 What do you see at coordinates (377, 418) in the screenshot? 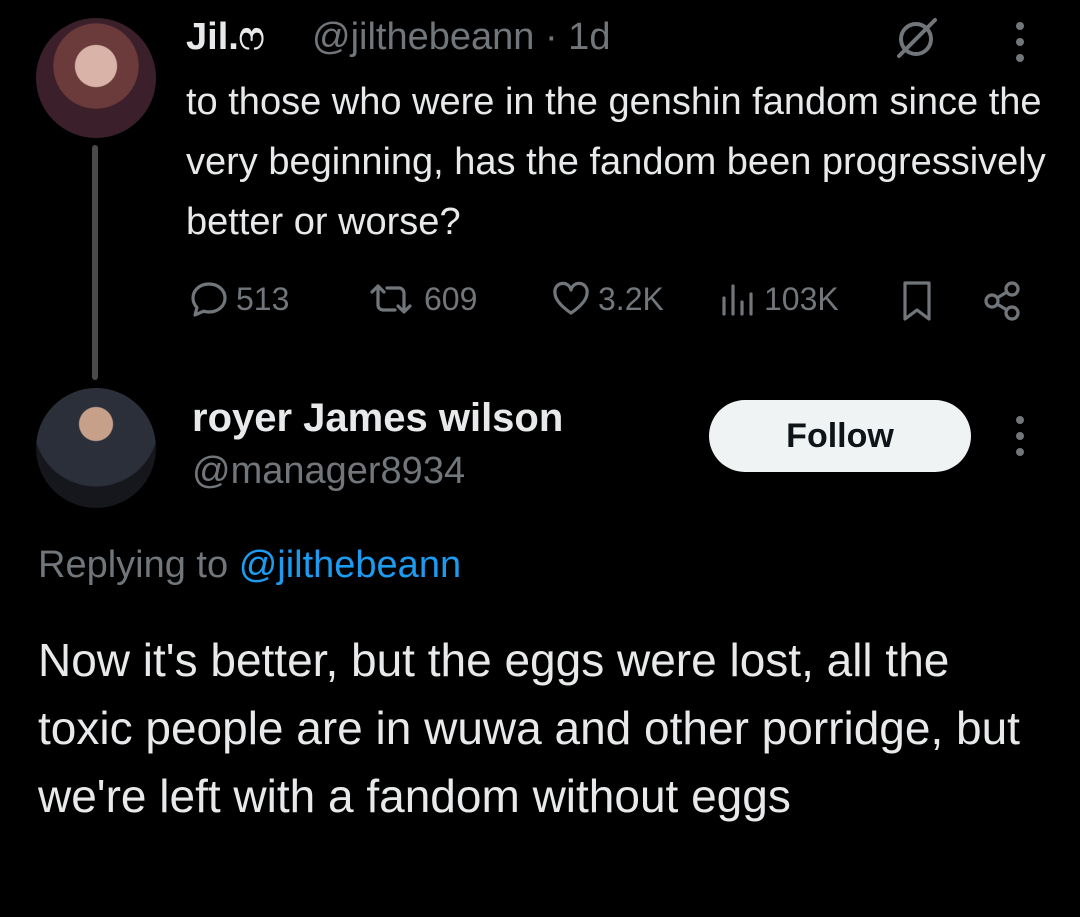
I see `reply-display-name: royer James wilson` at bounding box center [377, 418].